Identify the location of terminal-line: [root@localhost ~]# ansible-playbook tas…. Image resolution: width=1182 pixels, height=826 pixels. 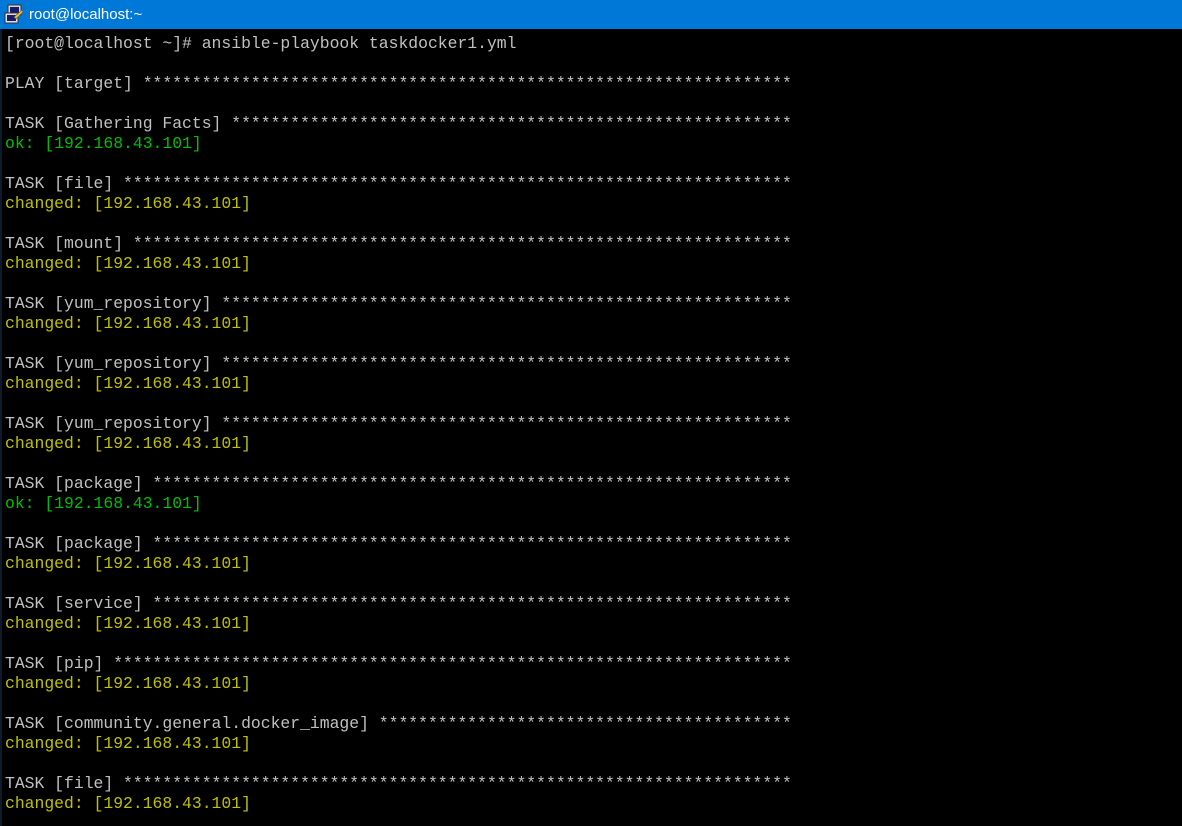
(261, 43).